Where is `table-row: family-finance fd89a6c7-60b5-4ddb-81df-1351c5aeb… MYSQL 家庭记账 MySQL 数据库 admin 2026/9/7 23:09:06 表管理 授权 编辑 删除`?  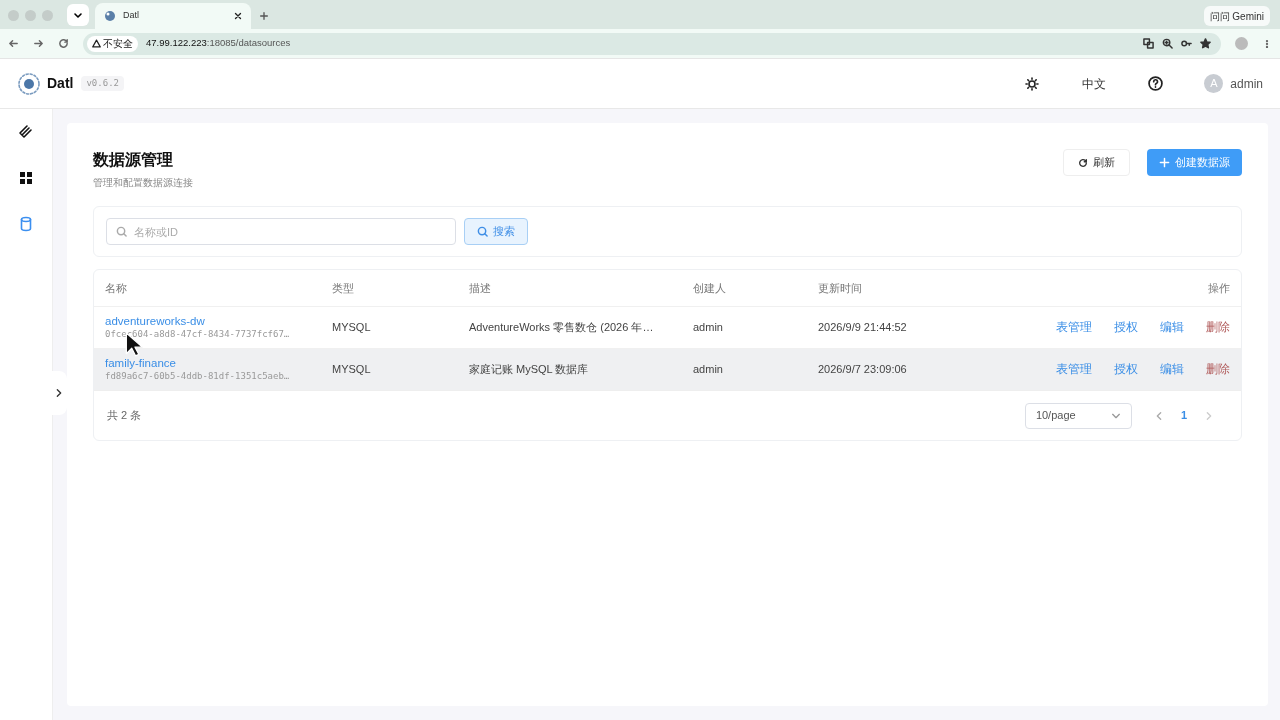
table-row: family-finance fd89a6c7-60b5-4ddb-81df-1351c5aeb… MYSQL 家庭记账 MySQL 数据库 admin 2026/9/7 23:09:06 表管理 授权 编辑 删除 is located at coordinates (667, 369).